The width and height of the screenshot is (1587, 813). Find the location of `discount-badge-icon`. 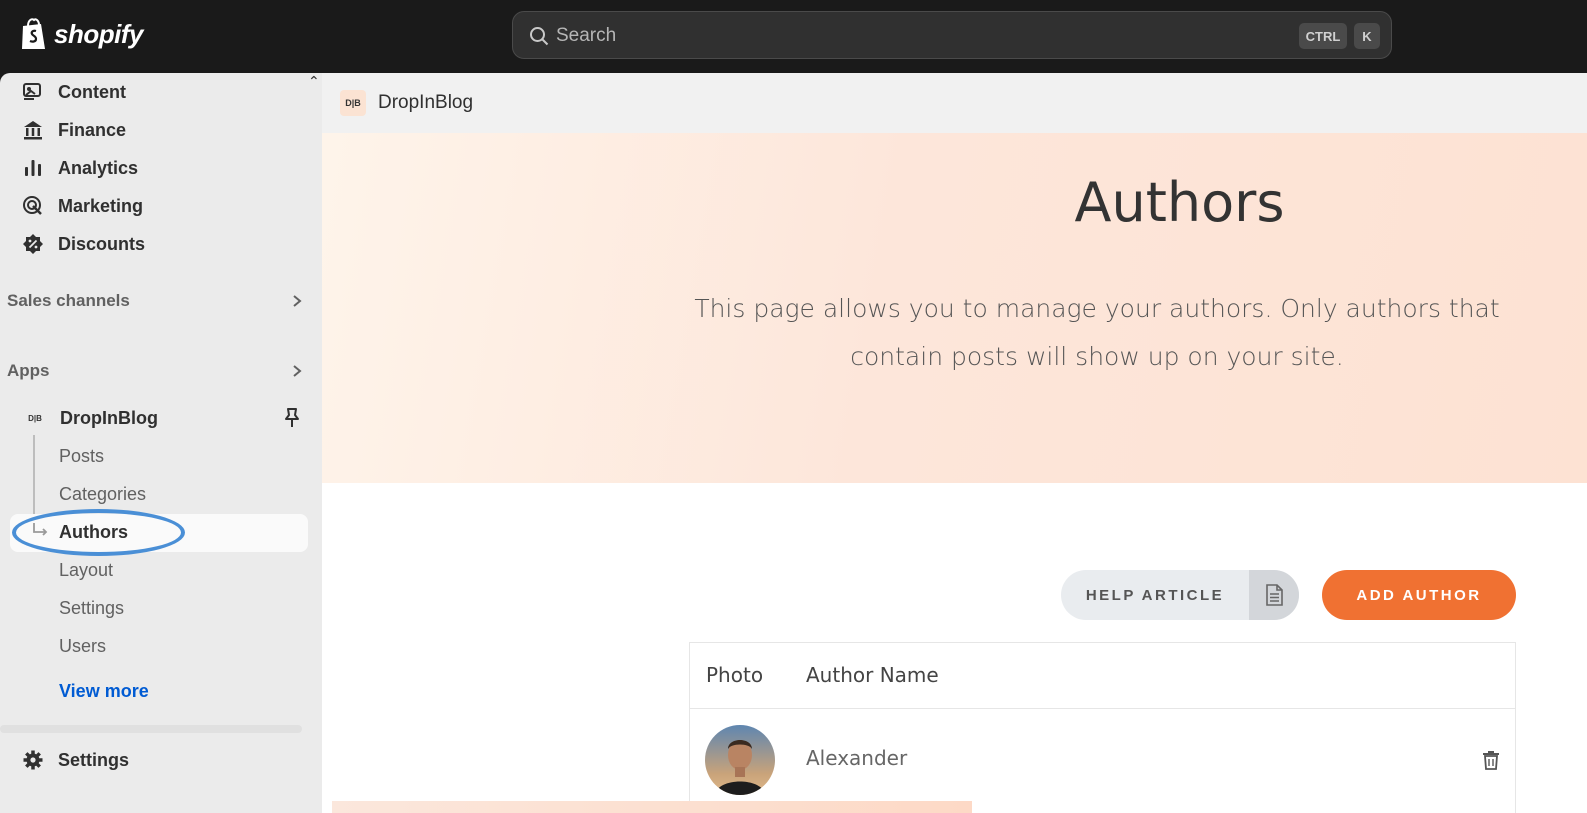

discount-badge-icon is located at coordinates (33, 244).